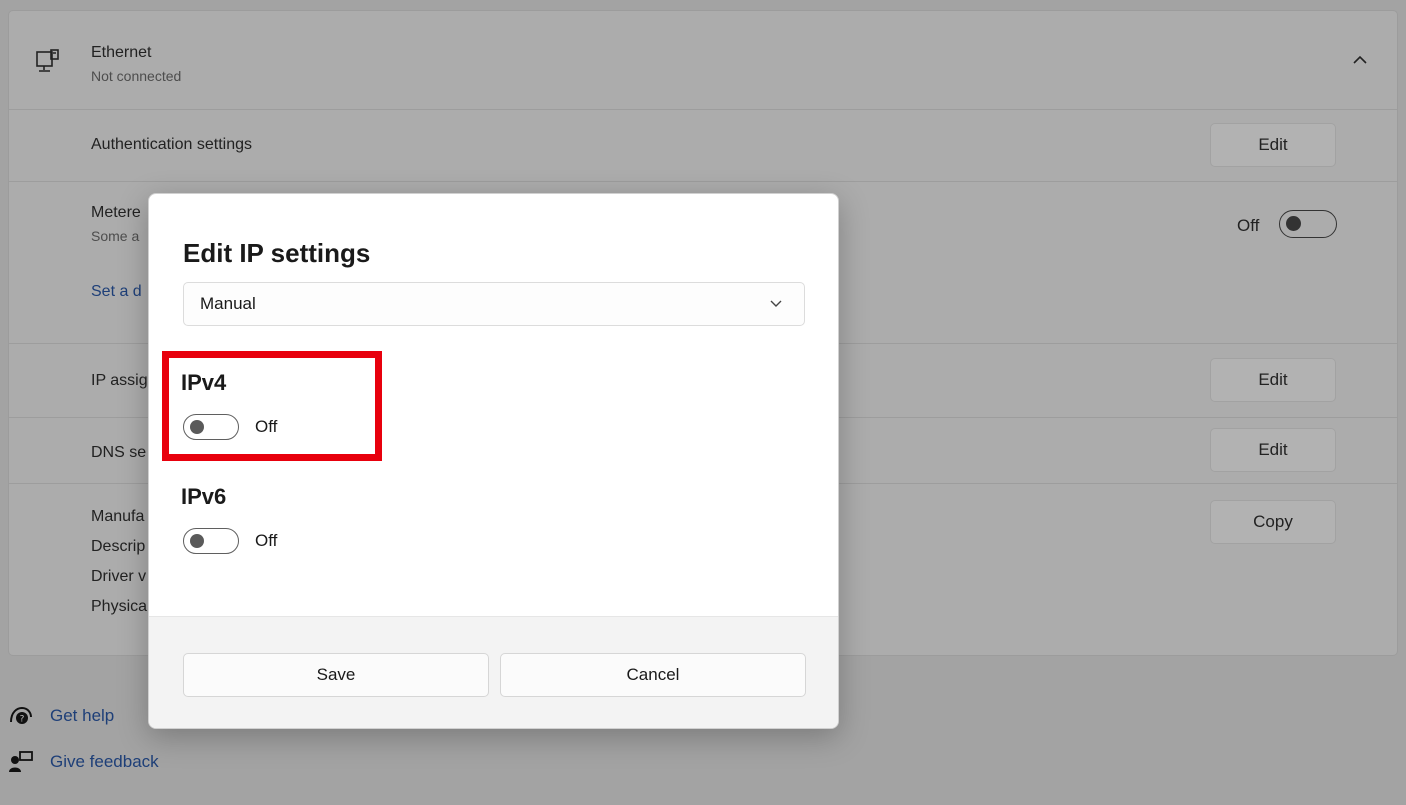 The width and height of the screenshot is (1406, 805). Describe the element at coordinates (1360, 60) in the screenshot. I see `chevron-up-icon` at that location.